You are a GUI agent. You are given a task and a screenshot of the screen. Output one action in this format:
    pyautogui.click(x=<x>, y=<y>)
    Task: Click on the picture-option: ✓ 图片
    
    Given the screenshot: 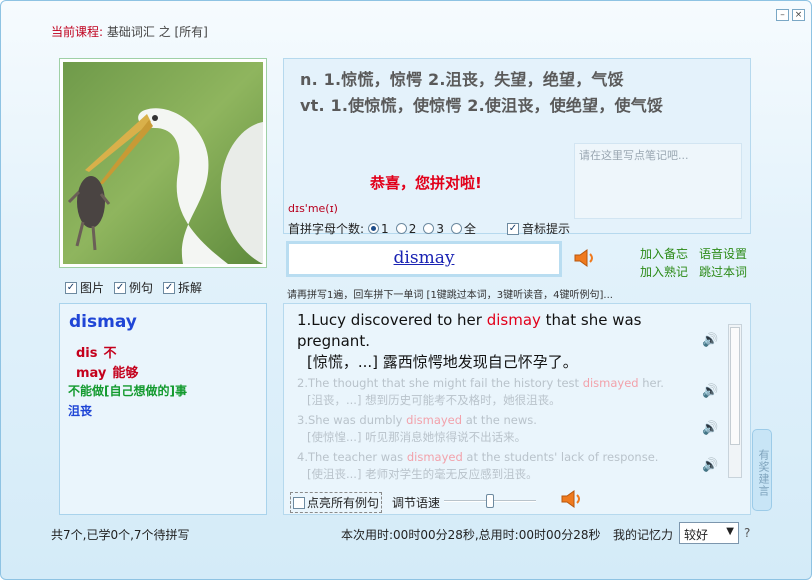 What is the action you would take?
    pyautogui.click(x=84, y=287)
    